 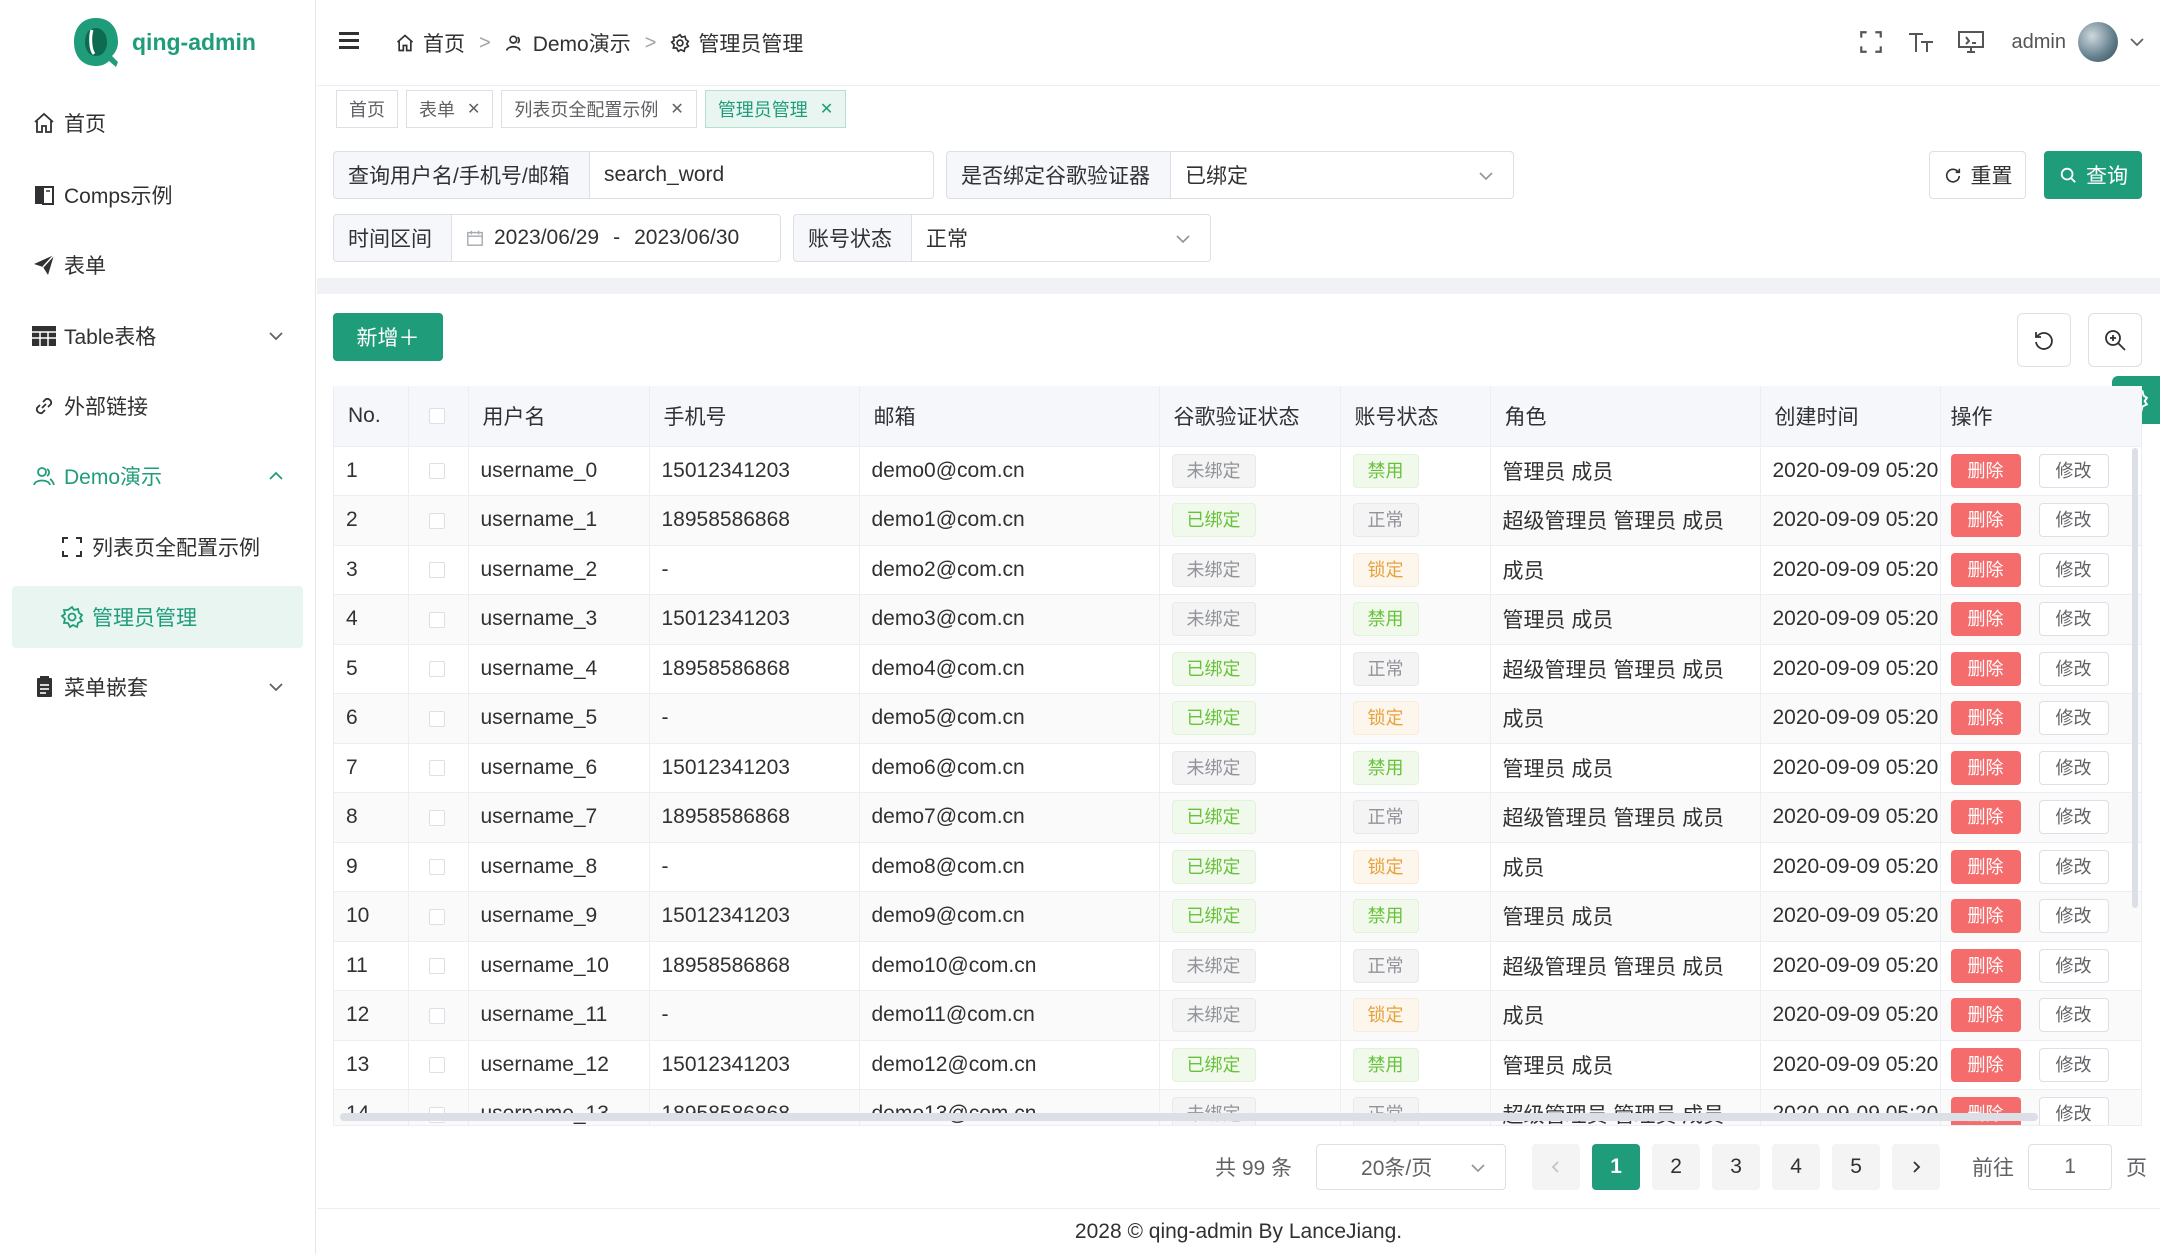 What do you see at coordinates (1189, 1117) in the screenshot?
I see `horizontal-scrollbar` at bounding box center [1189, 1117].